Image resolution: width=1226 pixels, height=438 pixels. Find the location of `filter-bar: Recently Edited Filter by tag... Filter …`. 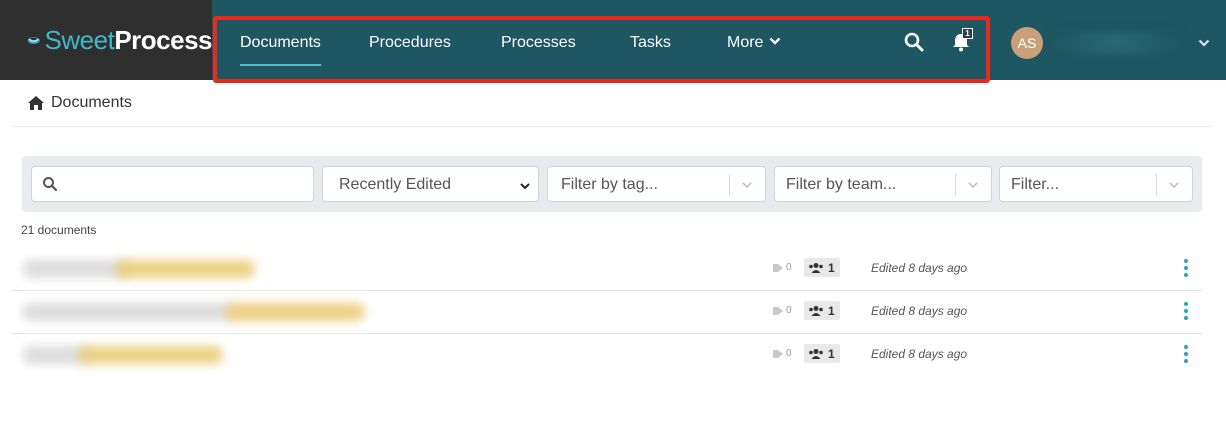

filter-bar: Recently Edited Filter by tag... Filter … is located at coordinates (612, 184).